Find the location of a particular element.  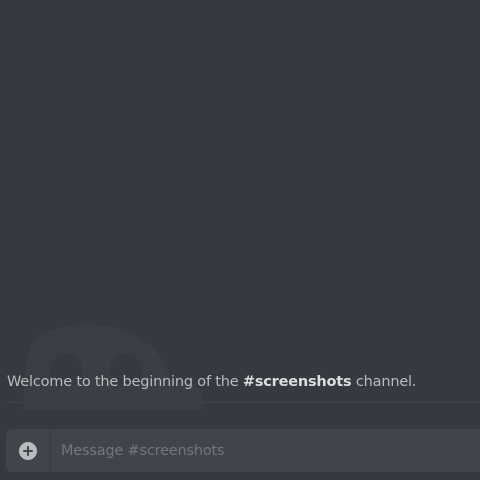

welcome-suffix: channel. is located at coordinates (384, 382).